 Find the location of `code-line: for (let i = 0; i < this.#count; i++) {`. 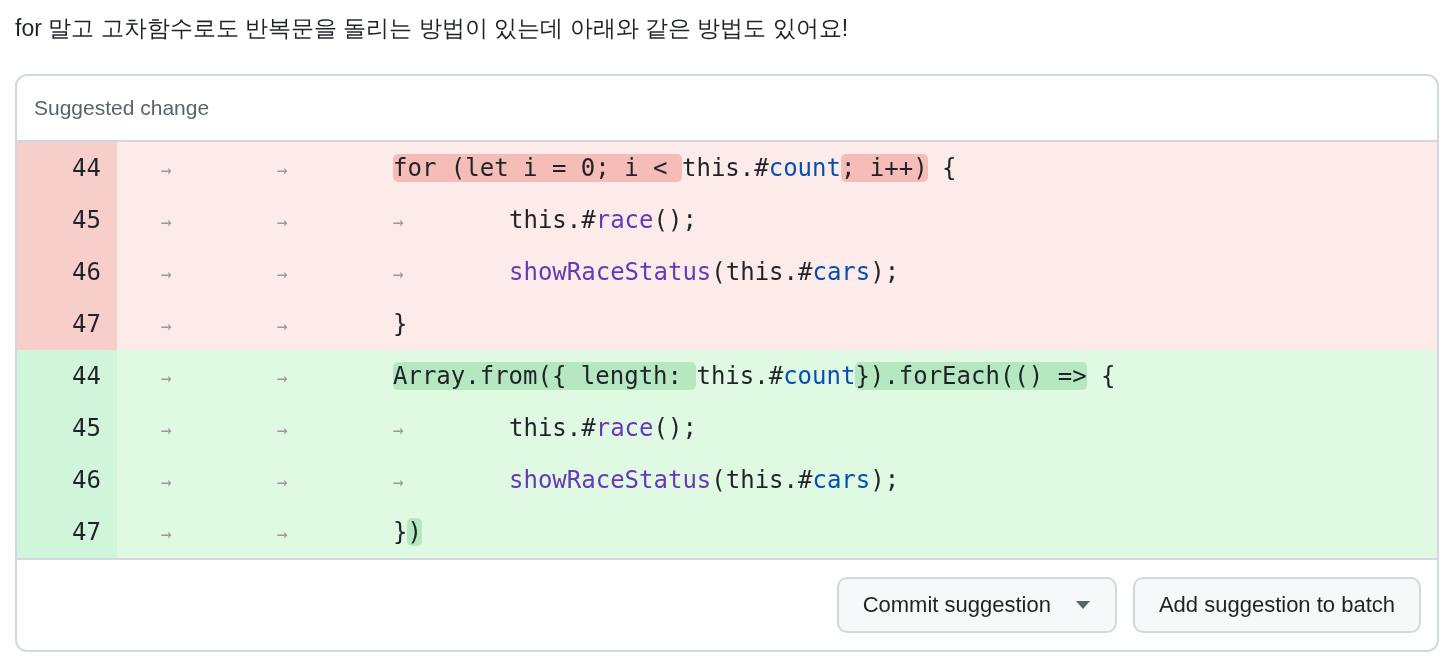

code-line: for (let i = 0; i < this.#count; i++) { is located at coordinates (675, 168).